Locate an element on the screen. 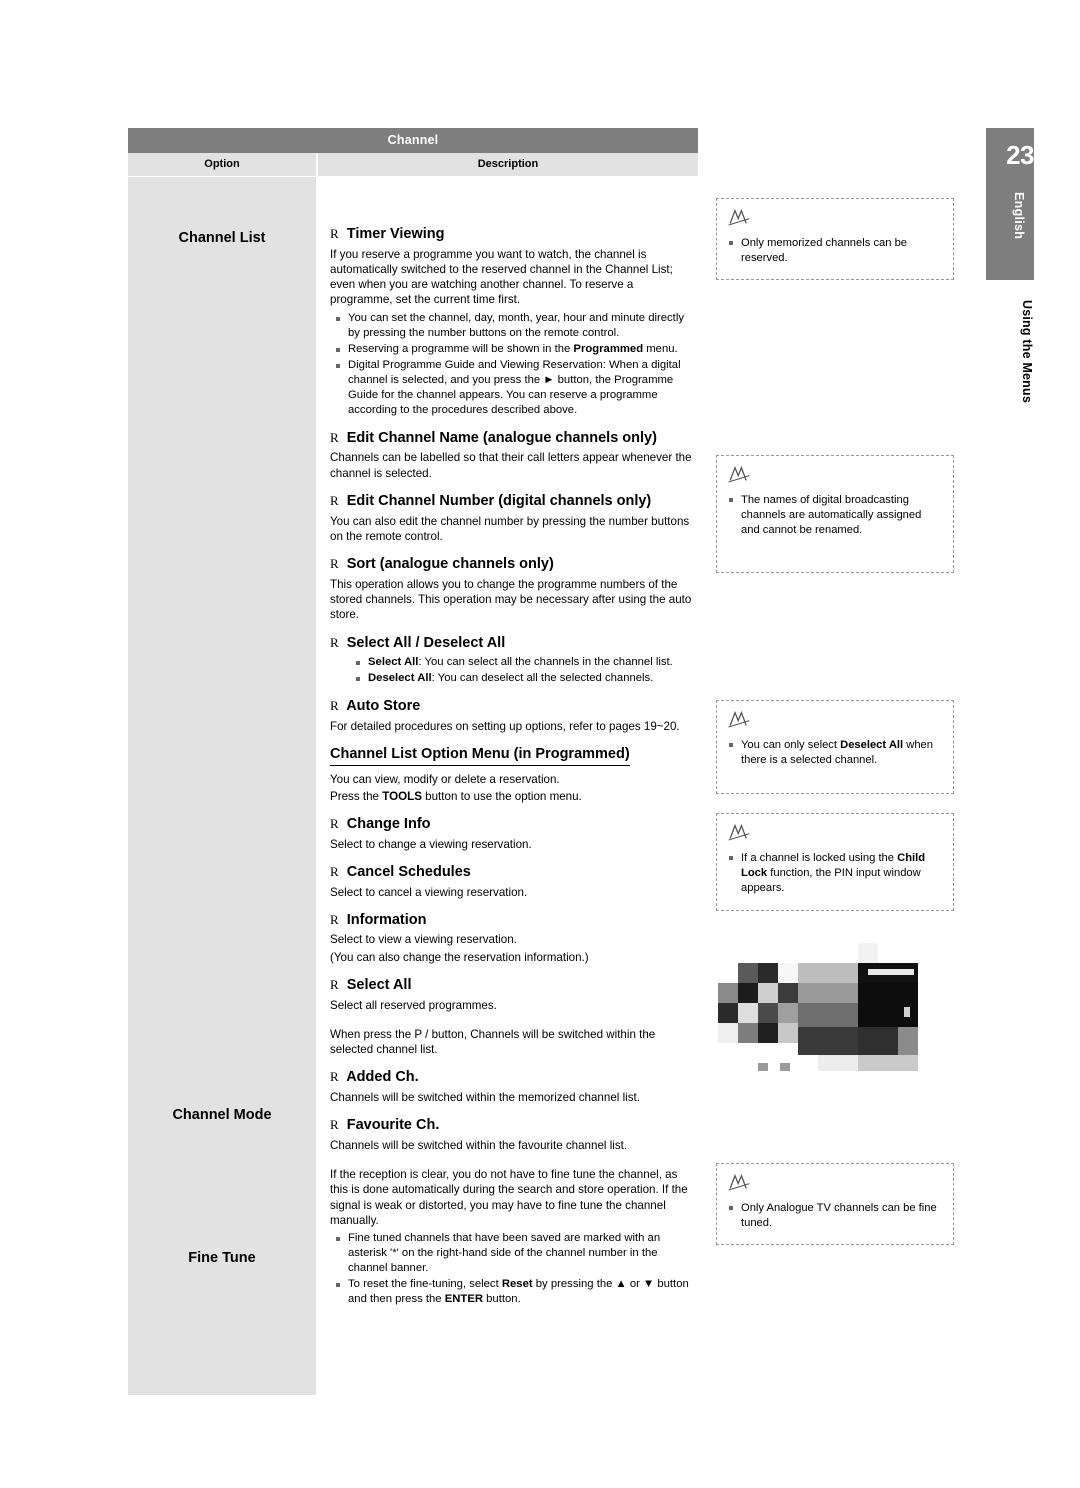 This screenshot has width=1080, height=1488. heading-option-menu: Channel List Option Menu (in Programmed) is located at coordinates (480, 755).